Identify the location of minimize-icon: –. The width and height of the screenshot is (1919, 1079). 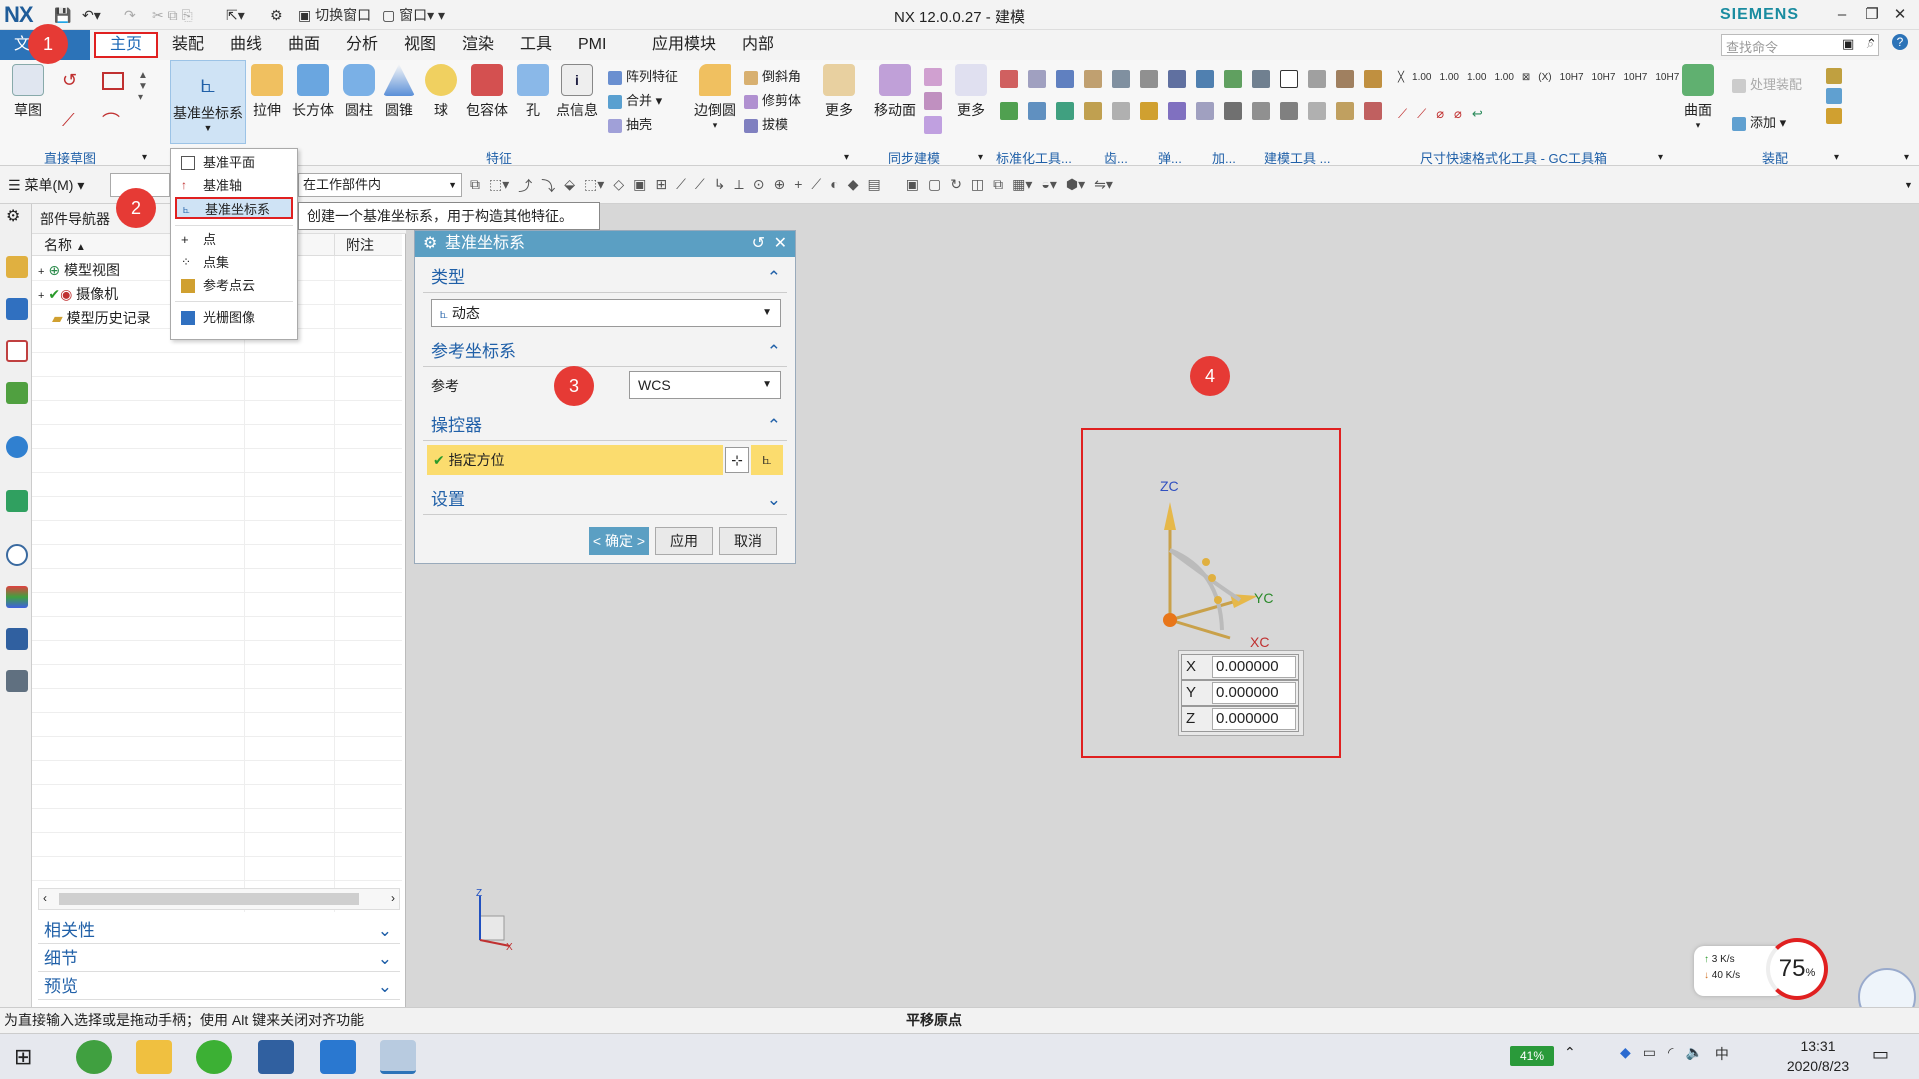
(1842, 15).